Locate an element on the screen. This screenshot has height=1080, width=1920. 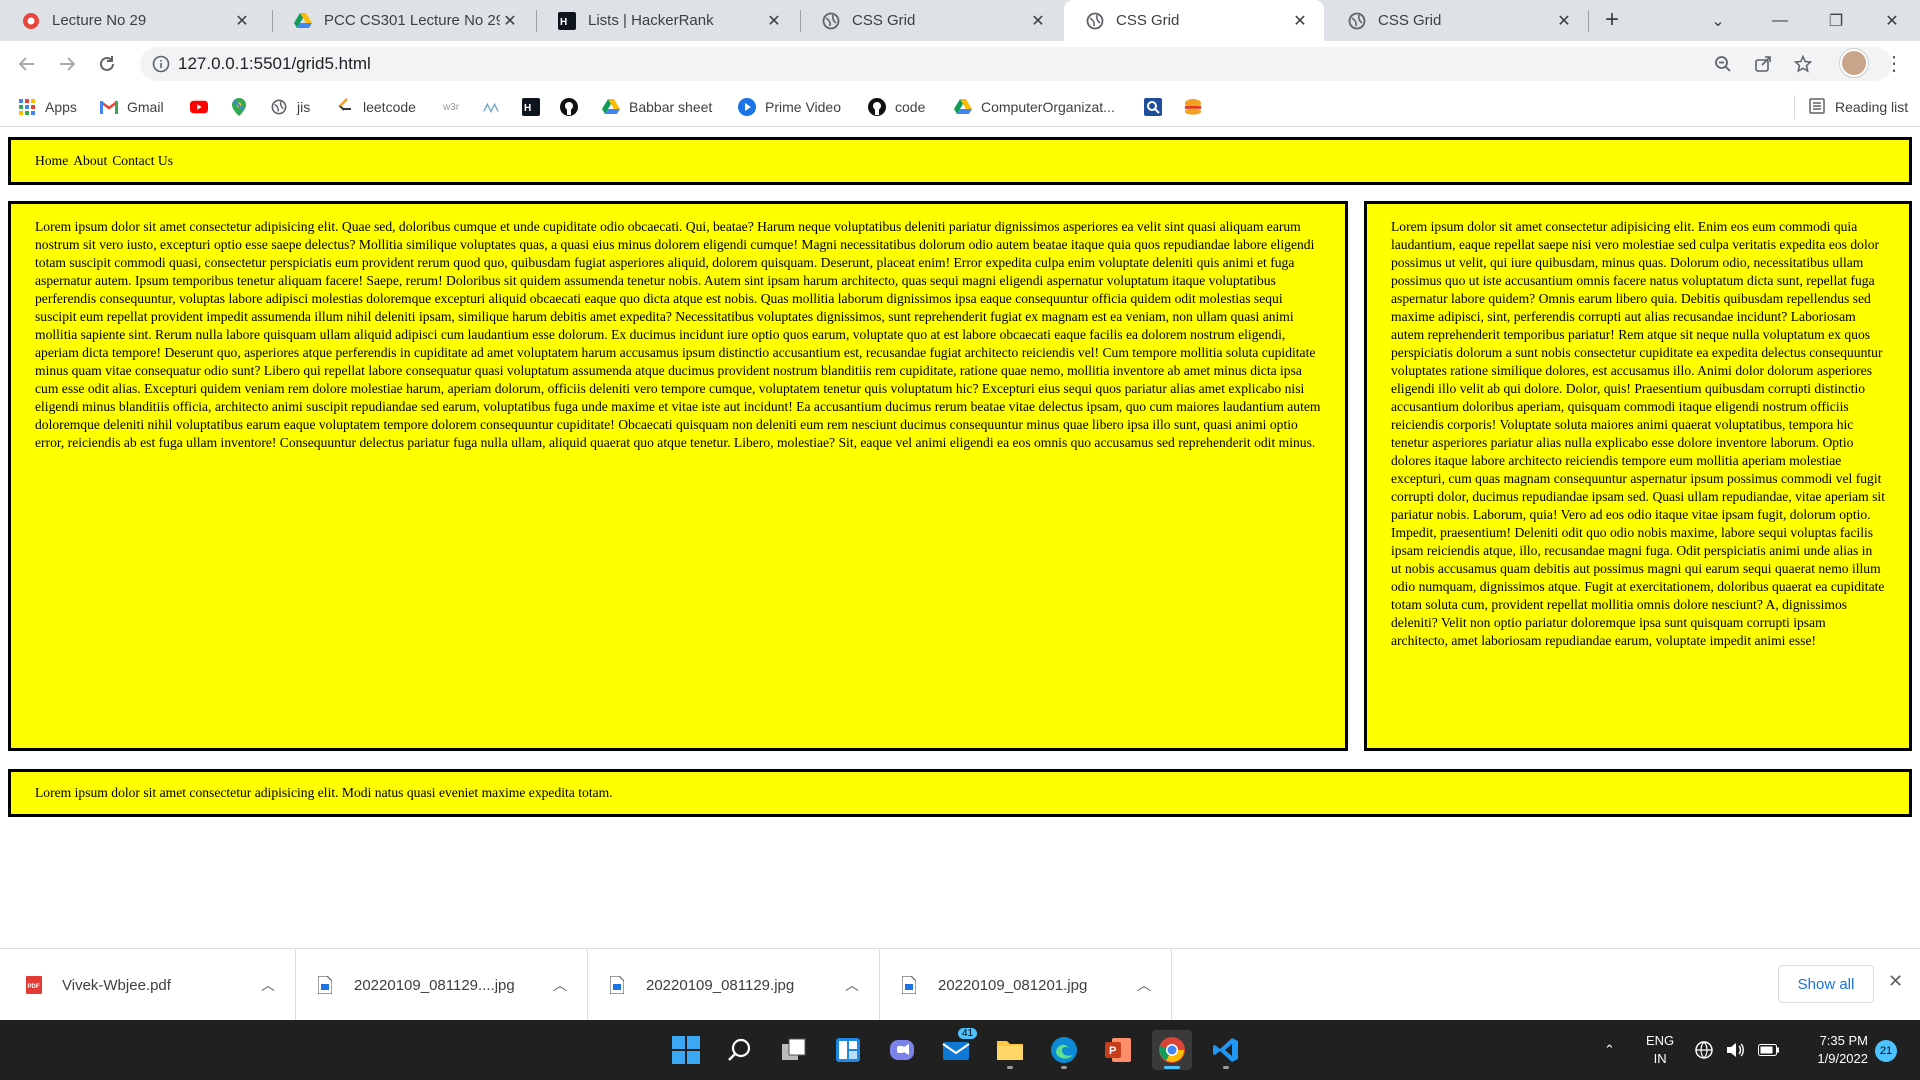
show-hidden-icons-chevron-icon: ⌃ is located at coordinates (1609, 1050).